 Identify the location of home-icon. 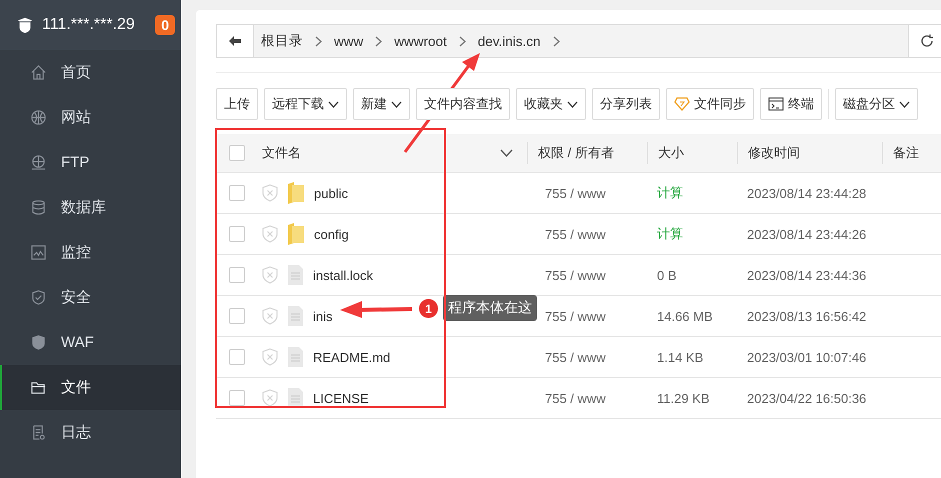
(38, 72).